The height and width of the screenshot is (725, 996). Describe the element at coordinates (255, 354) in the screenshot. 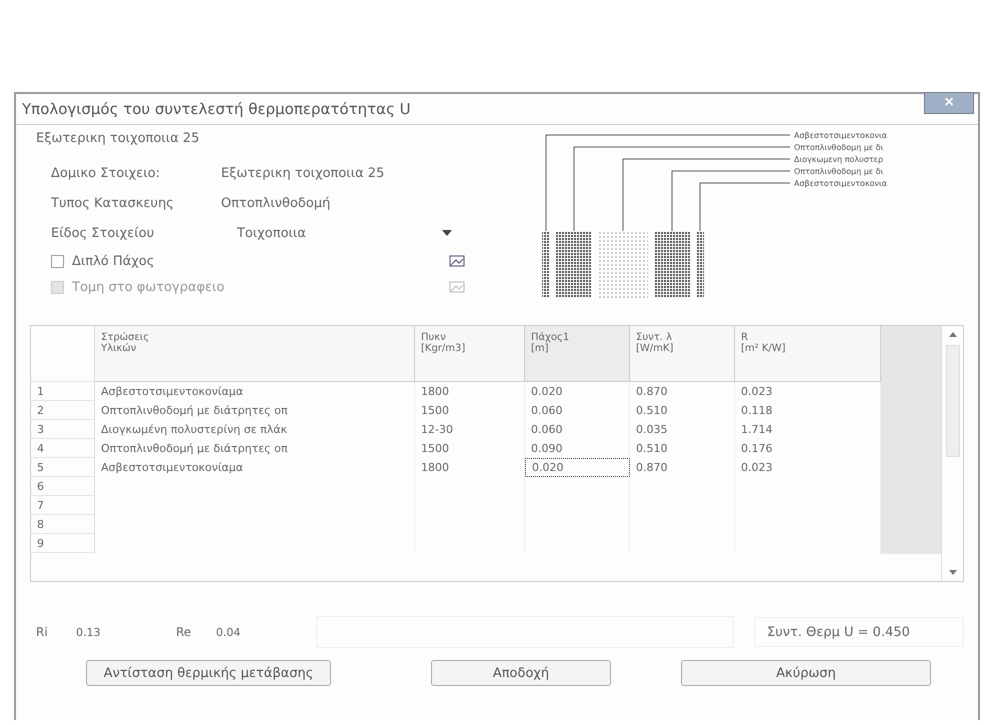

I see `column-header: Στρώσεις Υλικών` at that location.